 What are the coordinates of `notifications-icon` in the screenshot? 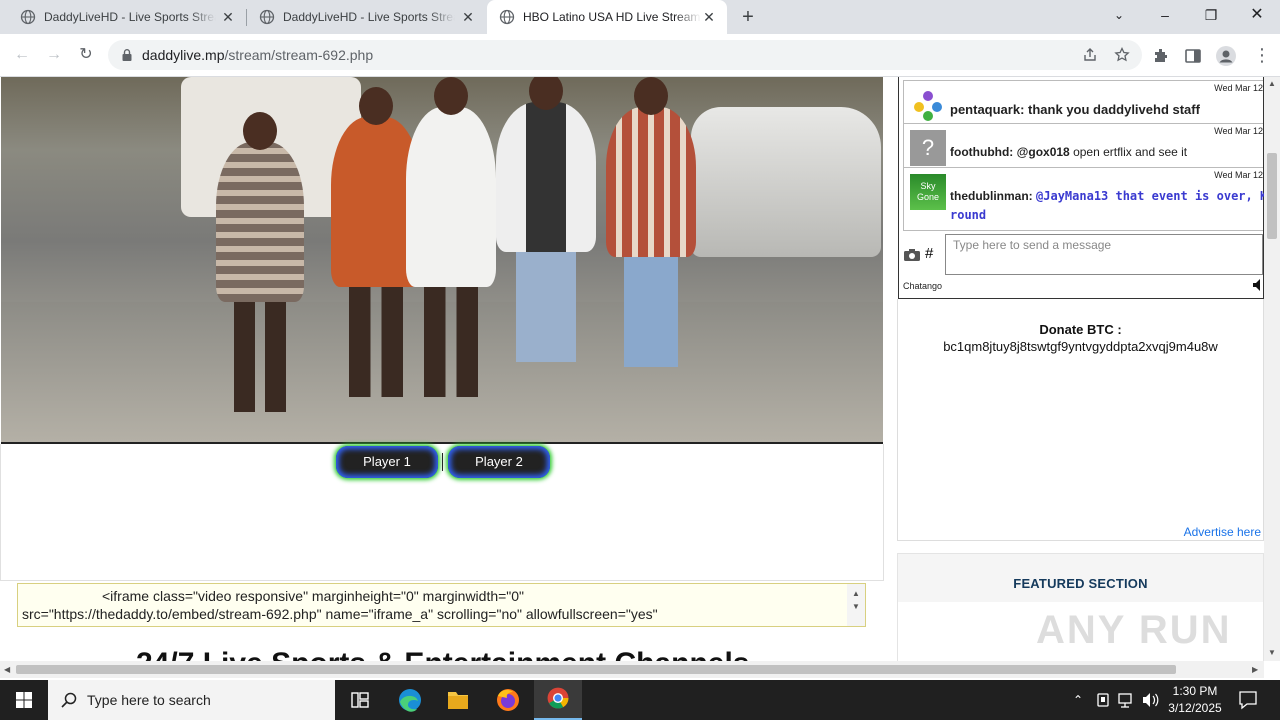 It's located at (1248, 700).